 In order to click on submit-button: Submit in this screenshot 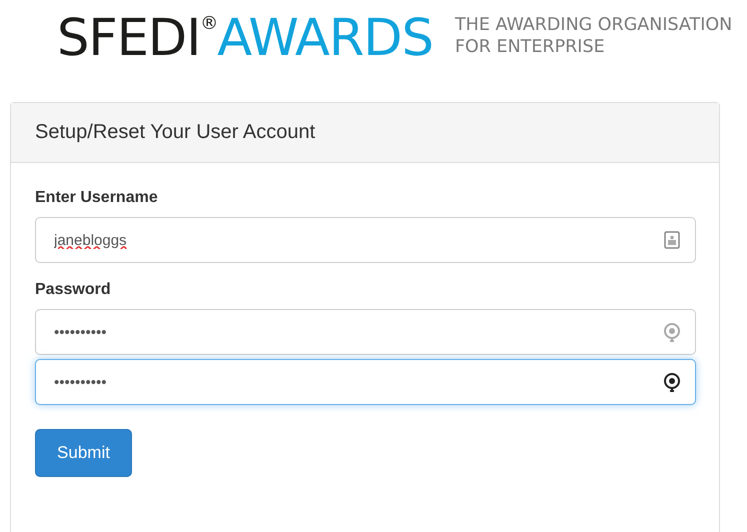, I will do `click(83, 453)`.